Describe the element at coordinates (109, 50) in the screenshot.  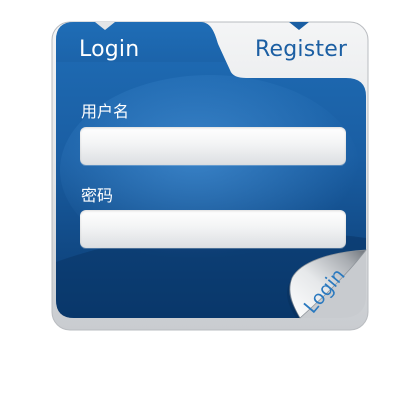
I see `tab-login: Login` at that location.